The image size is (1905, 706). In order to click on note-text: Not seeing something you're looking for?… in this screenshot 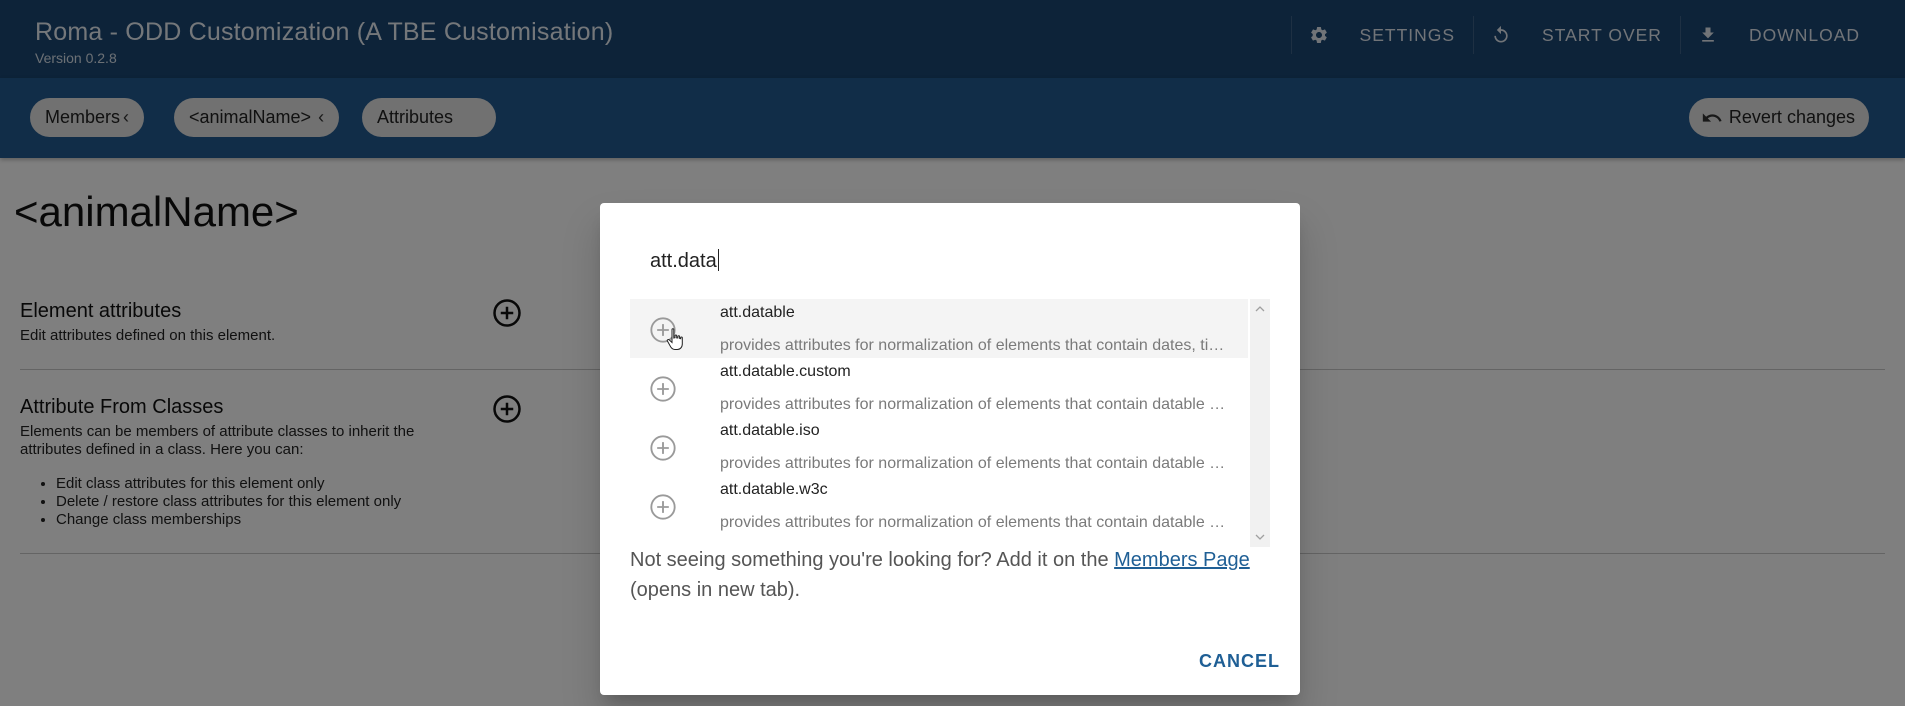, I will do `click(872, 560)`.